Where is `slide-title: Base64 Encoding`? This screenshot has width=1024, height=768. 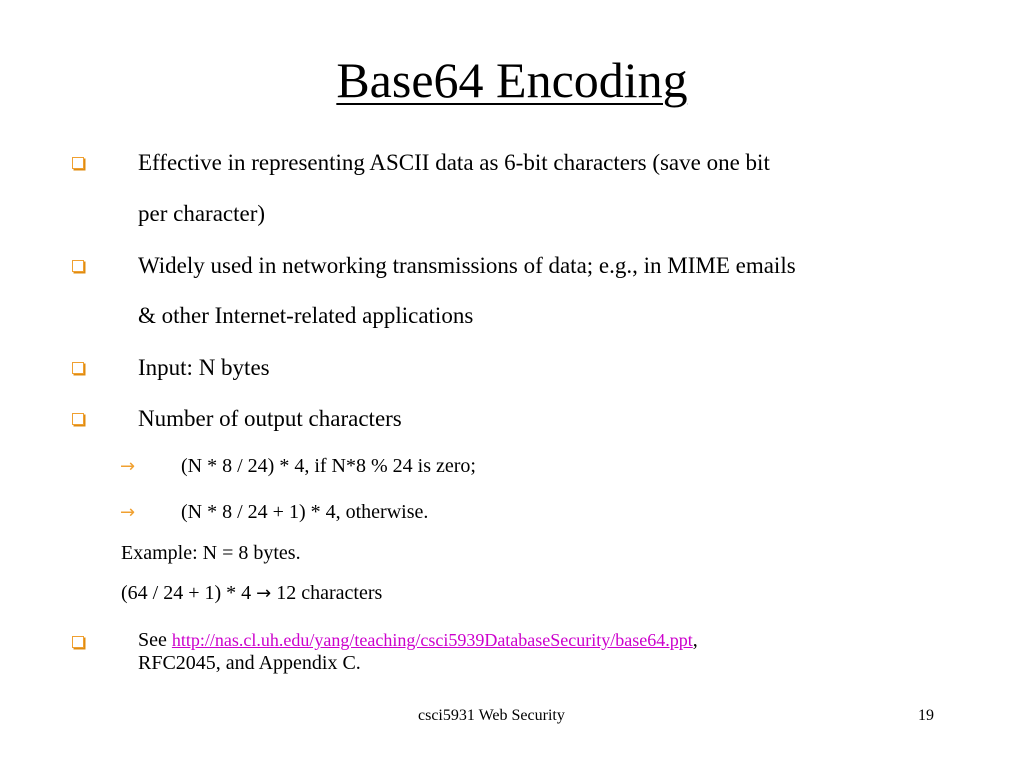 slide-title: Base64 Encoding is located at coordinates (512, 80).